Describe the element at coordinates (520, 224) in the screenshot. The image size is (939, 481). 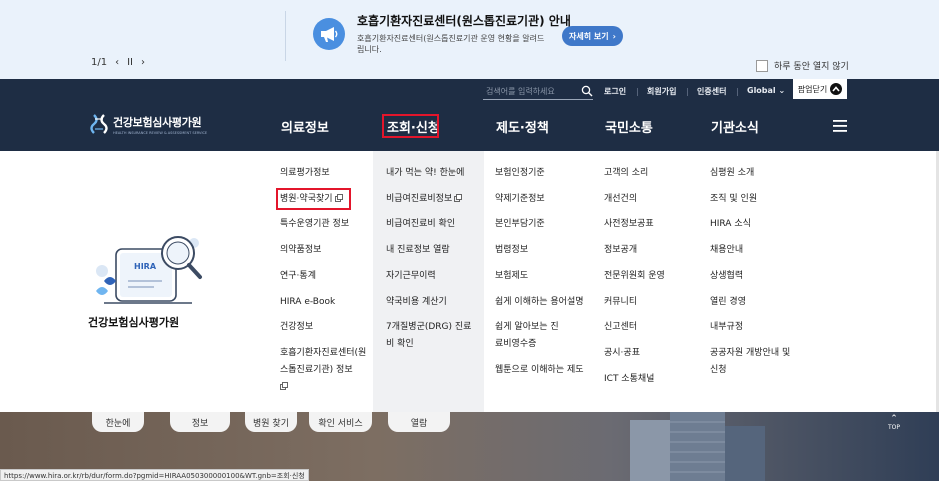
I see `menu-item: 본인부담기준` at that location.